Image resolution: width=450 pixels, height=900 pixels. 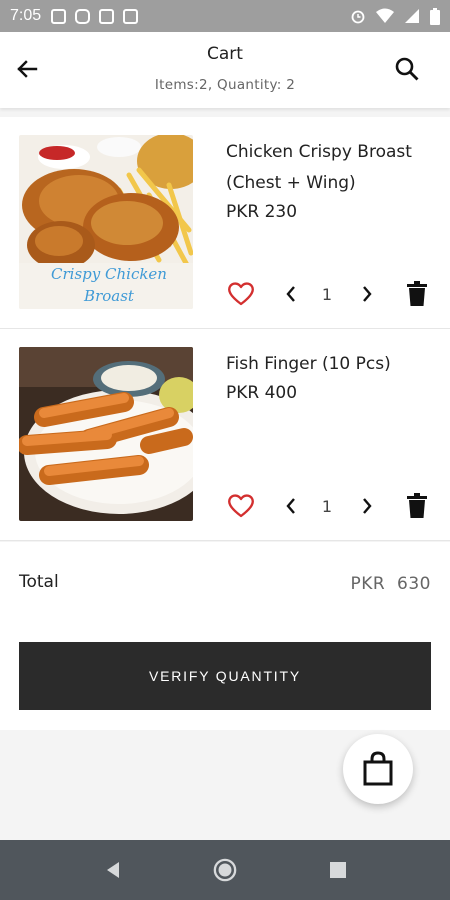 I want to click on product-name: Fish Finger (10 Pcs), so click(x=308, y=364).